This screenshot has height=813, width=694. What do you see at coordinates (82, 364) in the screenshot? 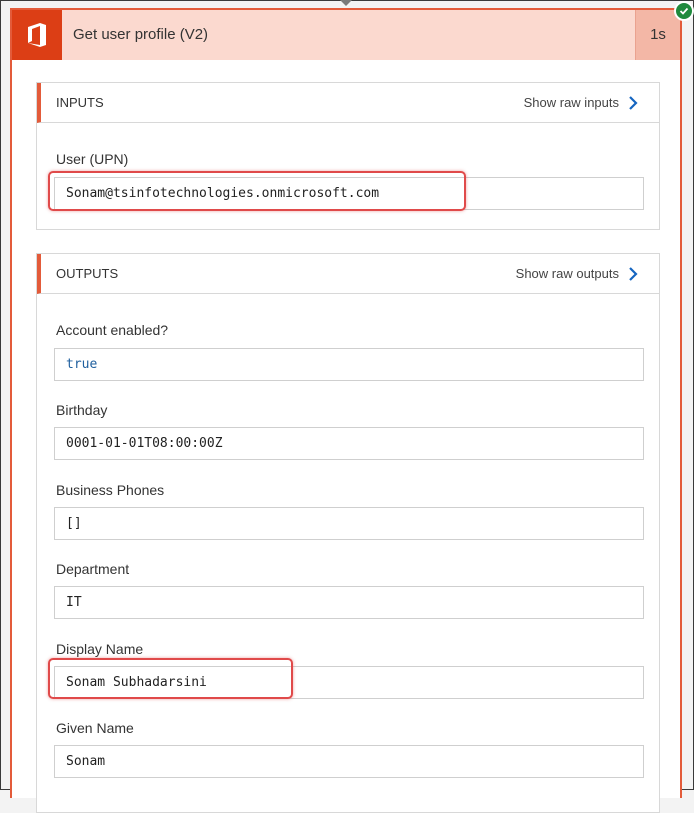
I see `field-value-account-enabled: true` at bounding box center [82, 364].